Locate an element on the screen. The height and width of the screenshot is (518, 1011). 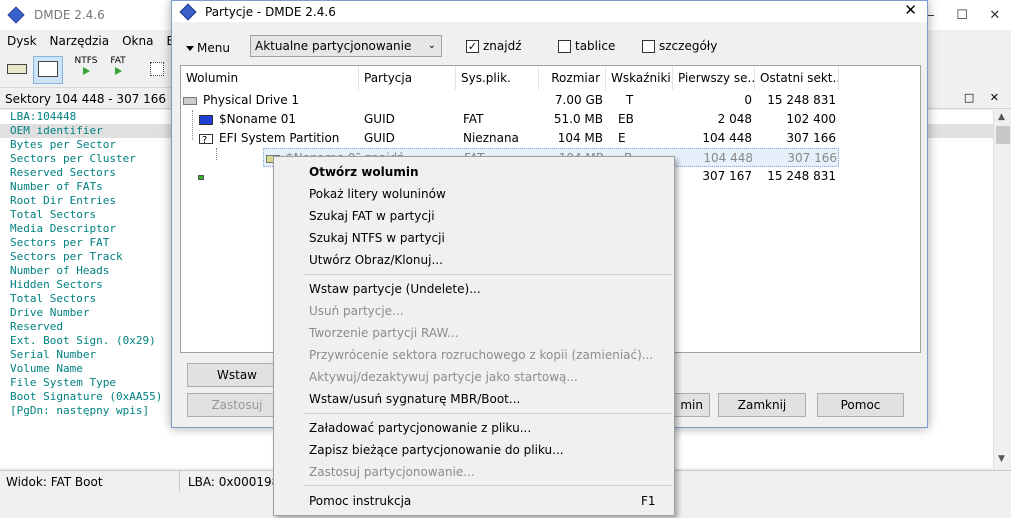
row-fs: Nieznana is located at coordinates (491, 138).